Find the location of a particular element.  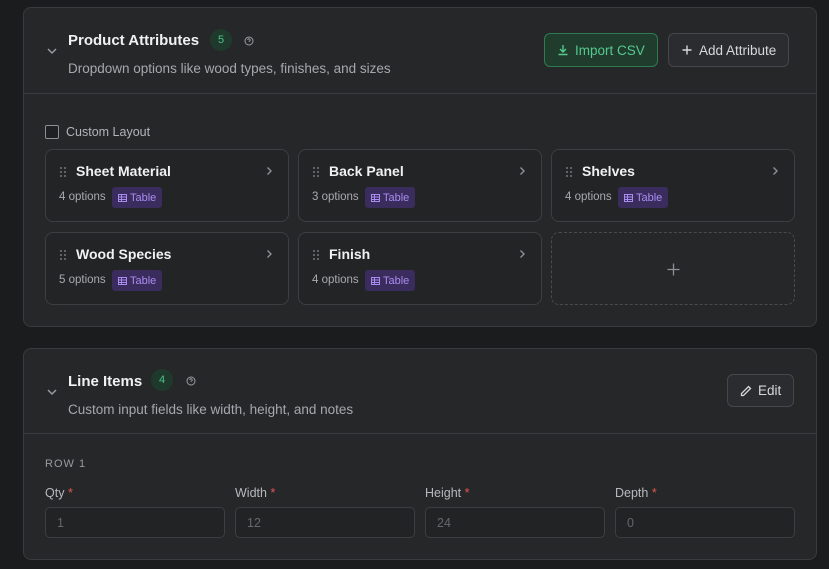

attribute-tile-sheet-material: Sheet Material 4 options Table is located at coordinates (167, 185).